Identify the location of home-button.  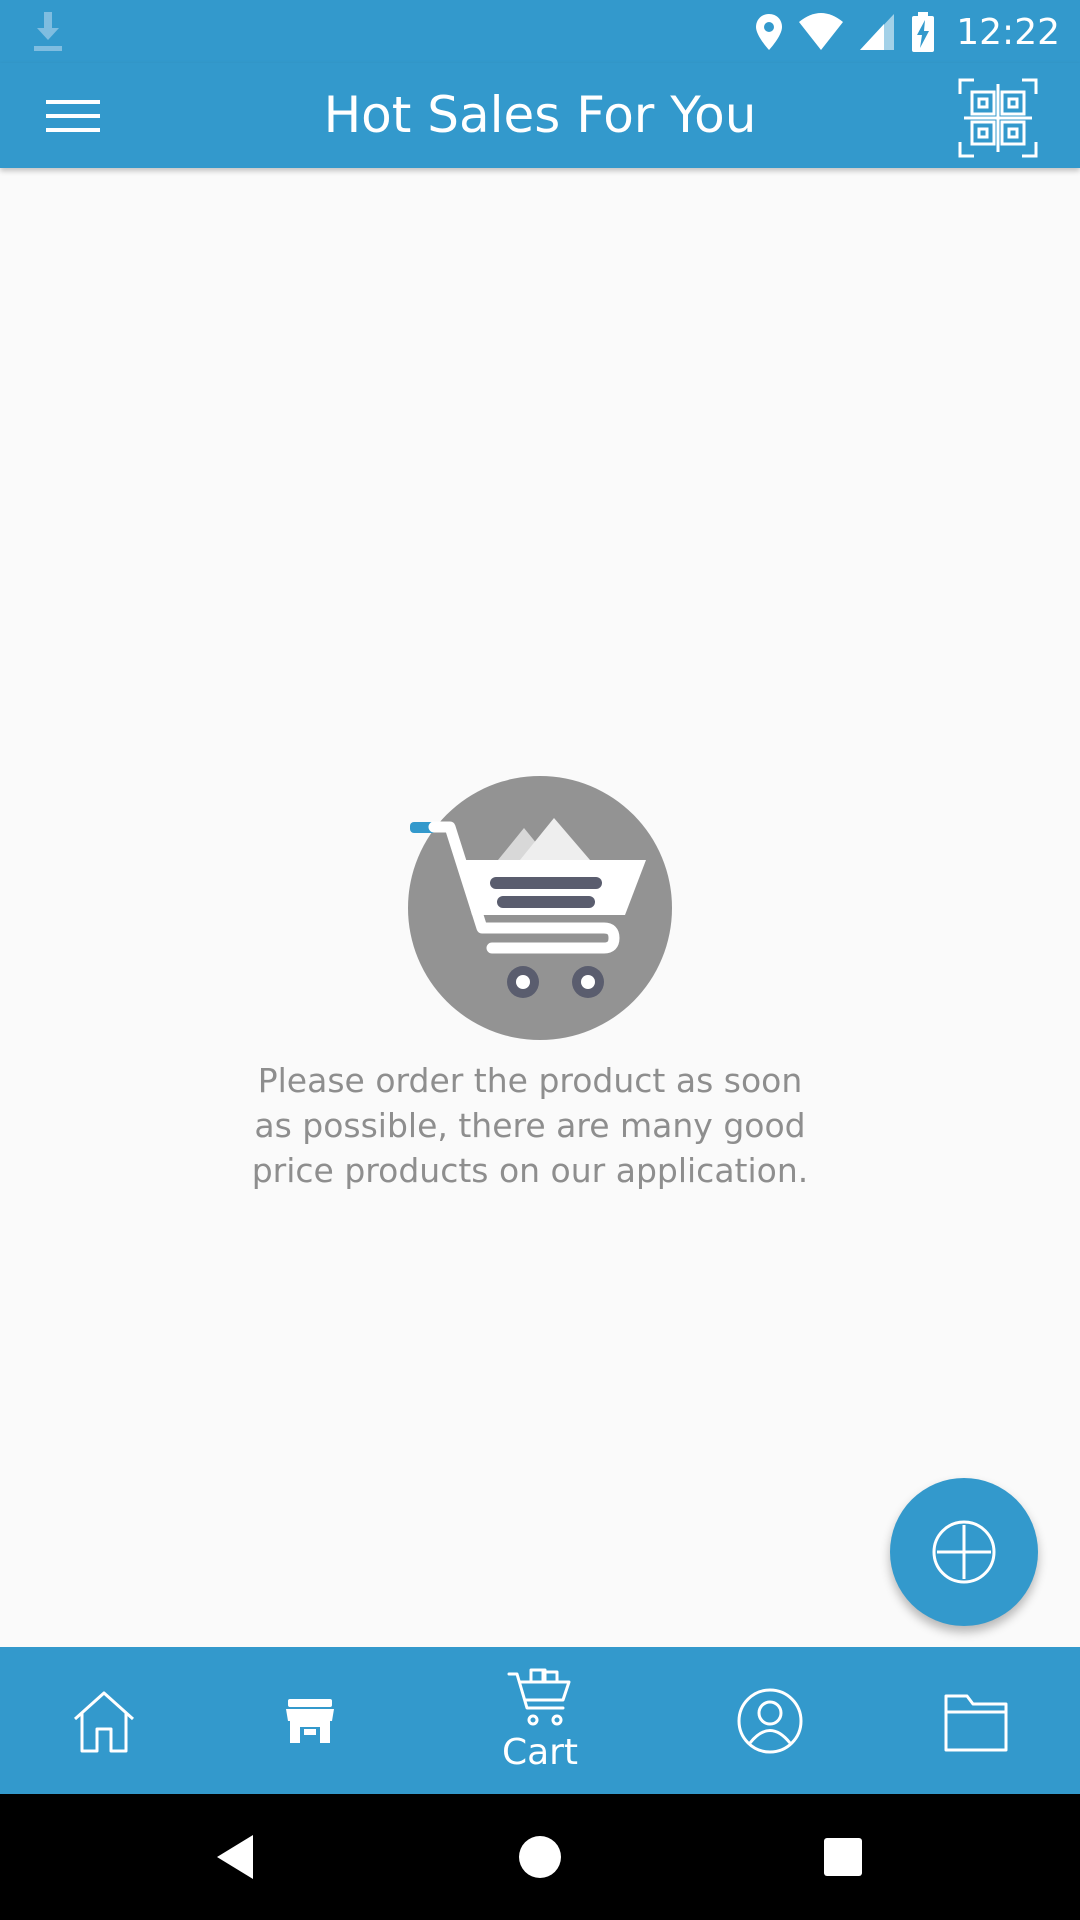
(540, 1857).